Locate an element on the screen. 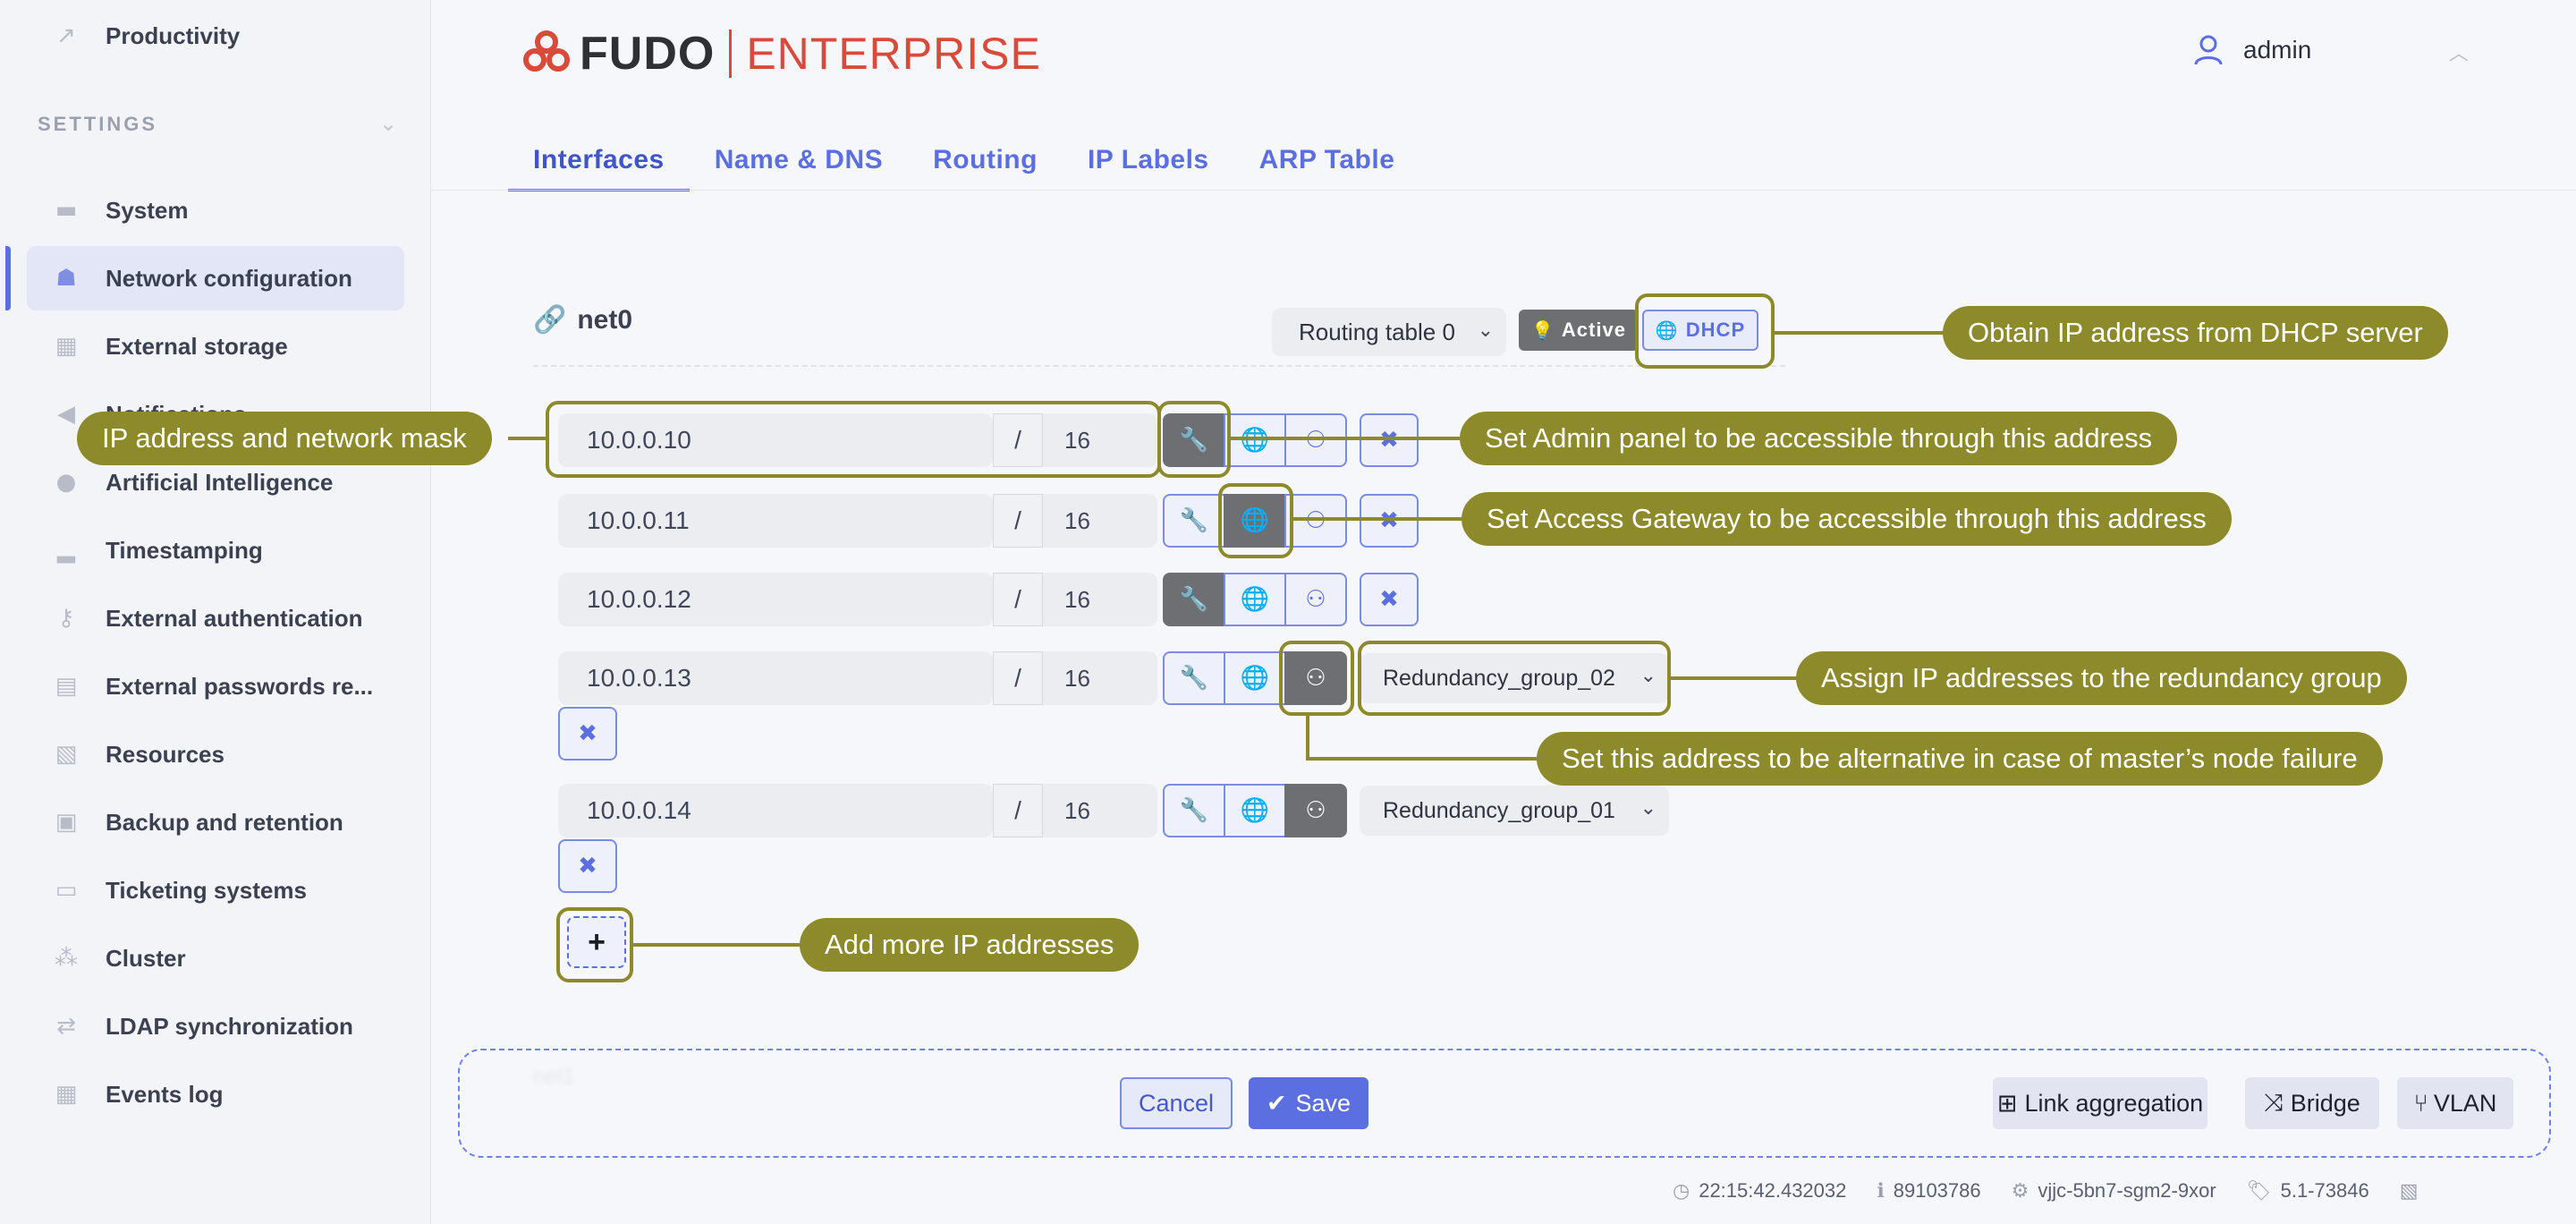 This screenshot has width=2576, height=1224. routing-table-value: Routing table 0 is located at coordinates (1377, 331).